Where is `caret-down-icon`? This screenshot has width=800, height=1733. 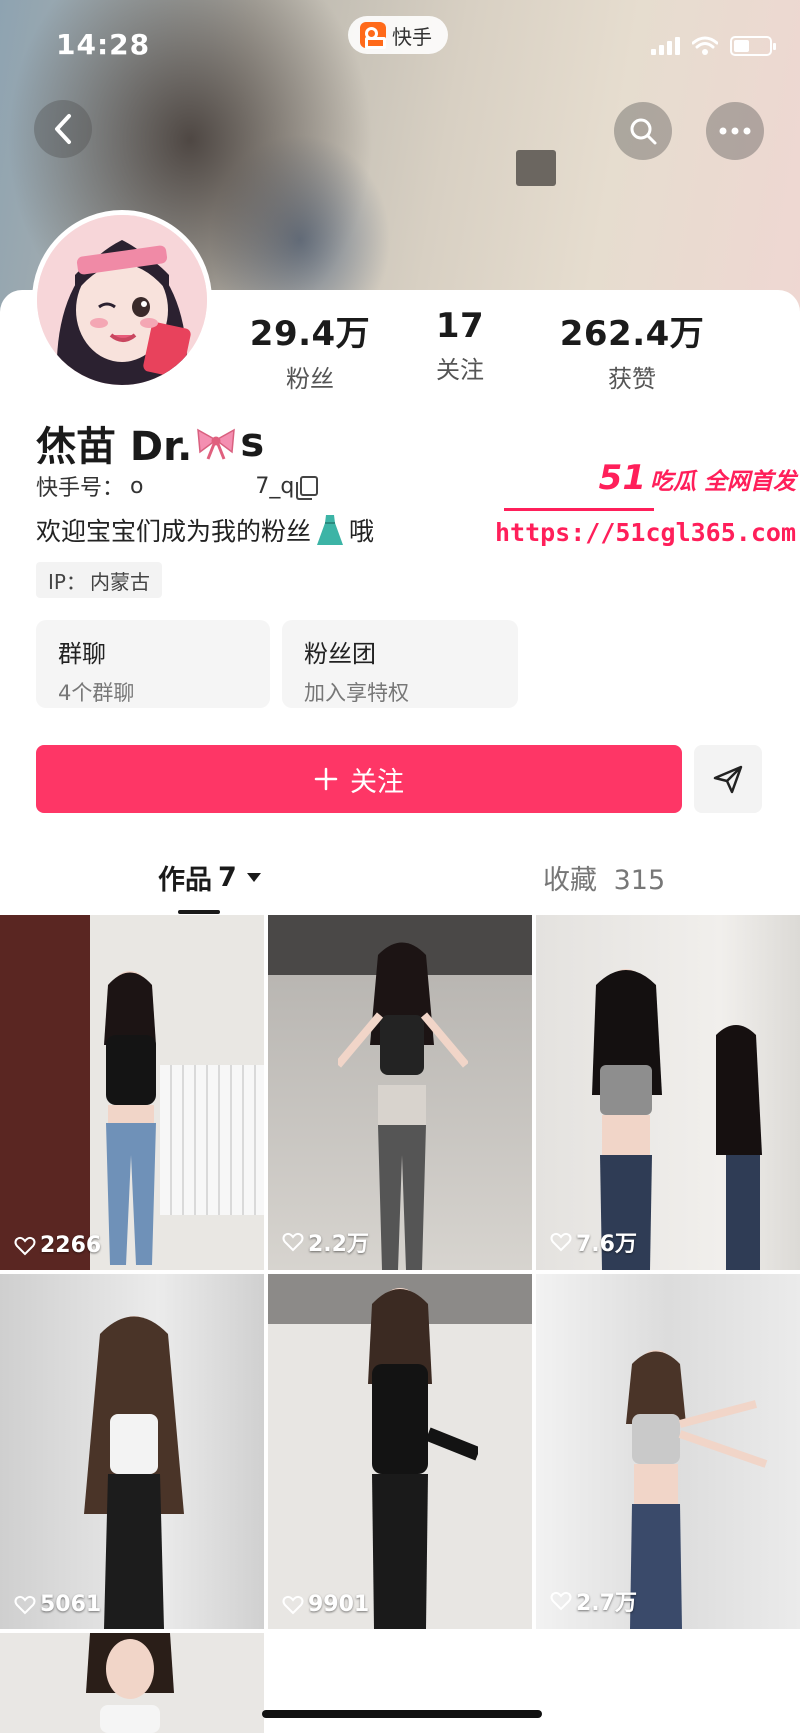 caret-down-icon is located at coordinates (253, 877).